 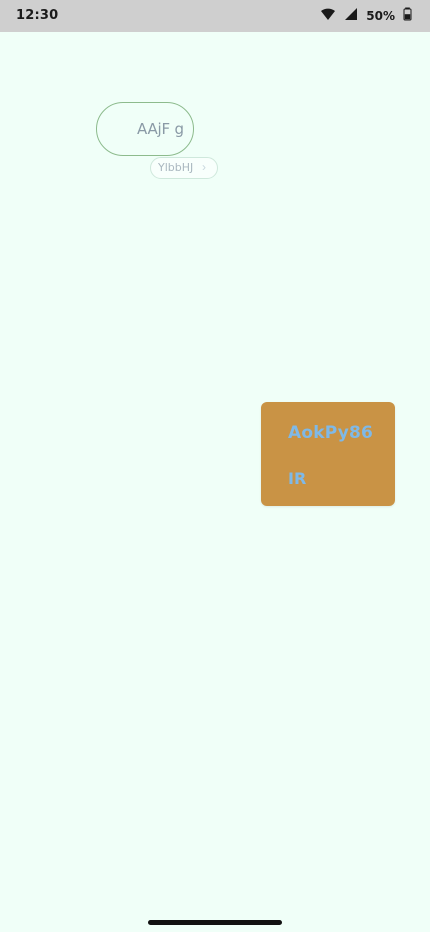 What do you see at coordinates (331, 433) in the screenshot?
I see `card-title: AokPy86` at bounding box center [331, 433].